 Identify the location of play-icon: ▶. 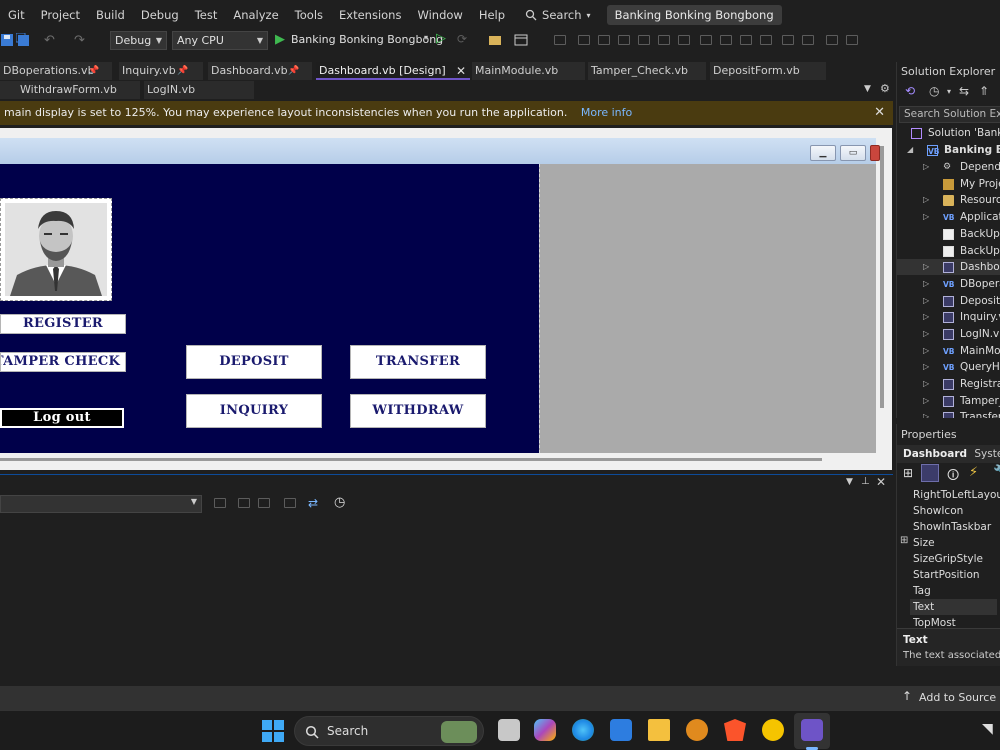
(280, 39).